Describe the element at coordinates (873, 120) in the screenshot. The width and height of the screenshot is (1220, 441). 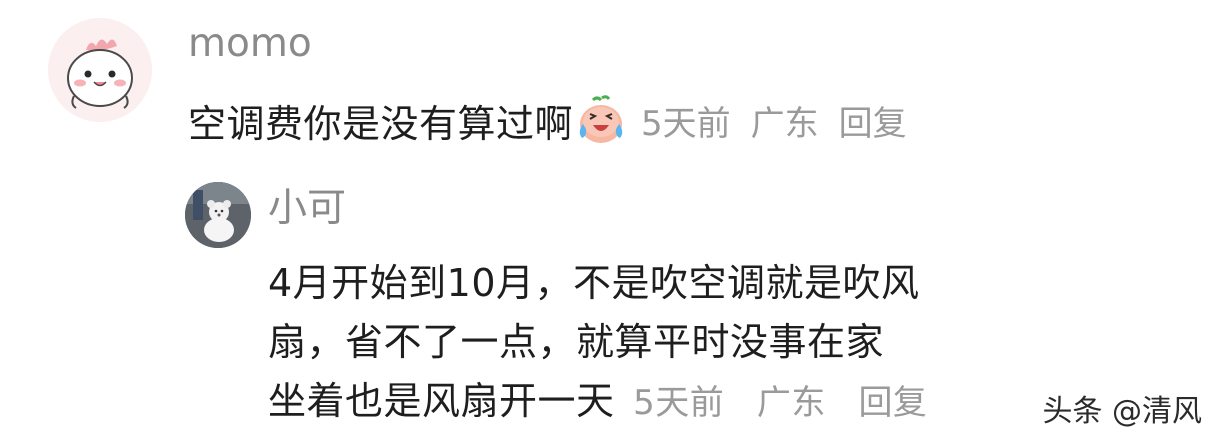
I see `reply-button: 回复` at that location.